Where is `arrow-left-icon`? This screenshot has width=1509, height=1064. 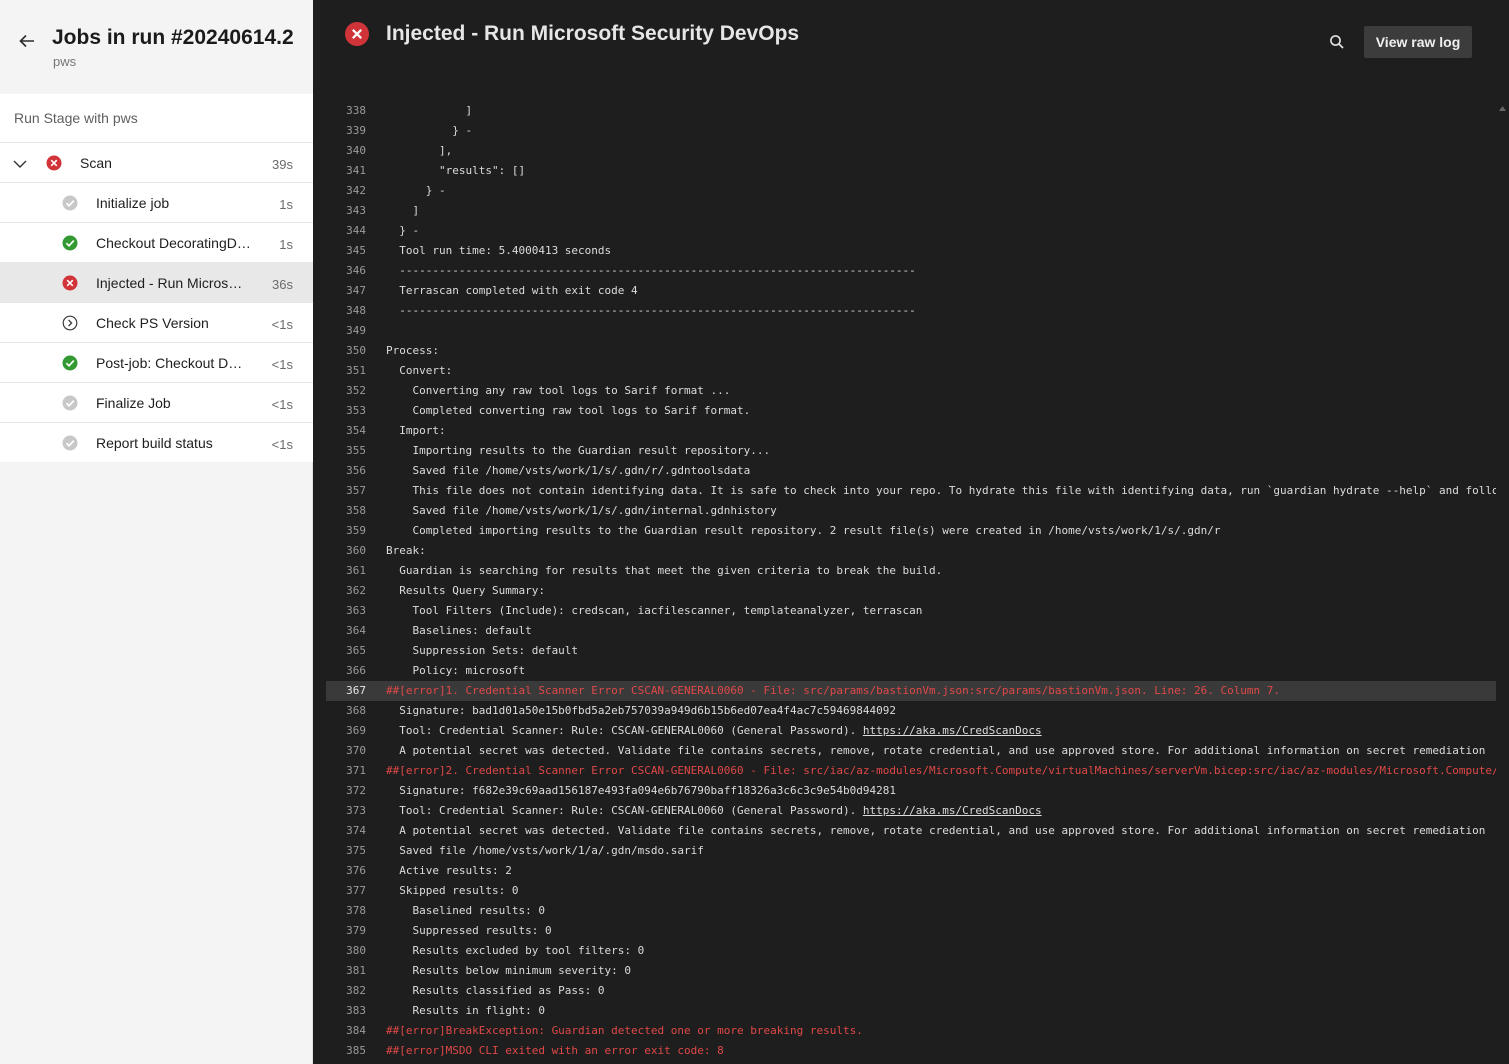 arrow-left-icon is located at coordinates (26, 41).